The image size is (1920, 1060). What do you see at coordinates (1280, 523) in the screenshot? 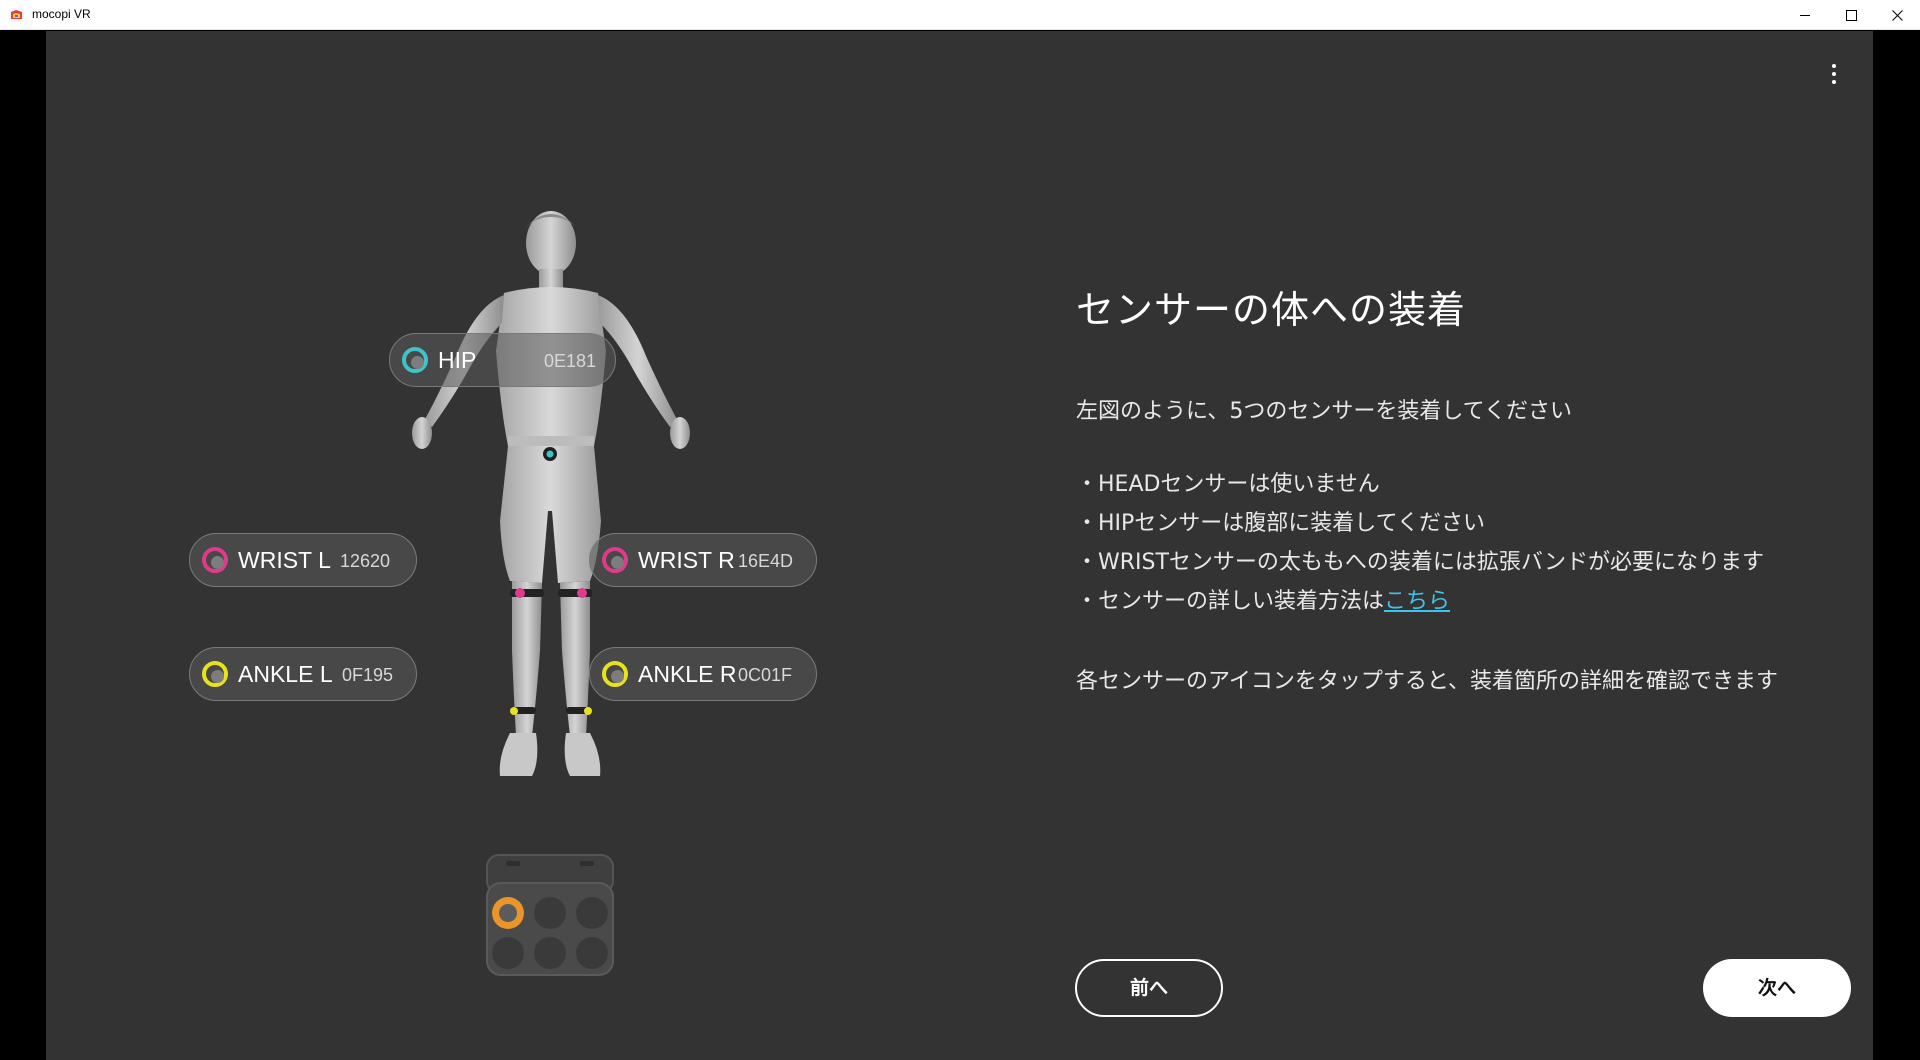
I see `instruction-item: ・HIPセンサーは腹部に装着してください` at bounding box center [1280, 523].